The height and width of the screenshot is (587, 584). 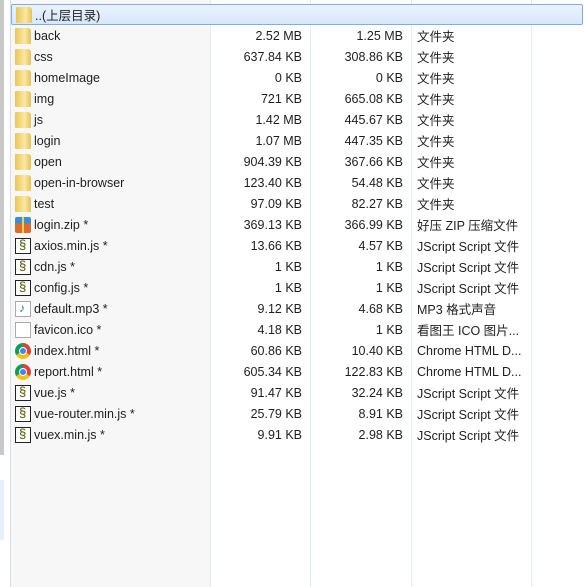 What do you see at coordinates (297, 161) in the screenshot?
I see `file-row: open 904.39 KB 367.66 KB 文件夹` at bounding box center [297, 161].